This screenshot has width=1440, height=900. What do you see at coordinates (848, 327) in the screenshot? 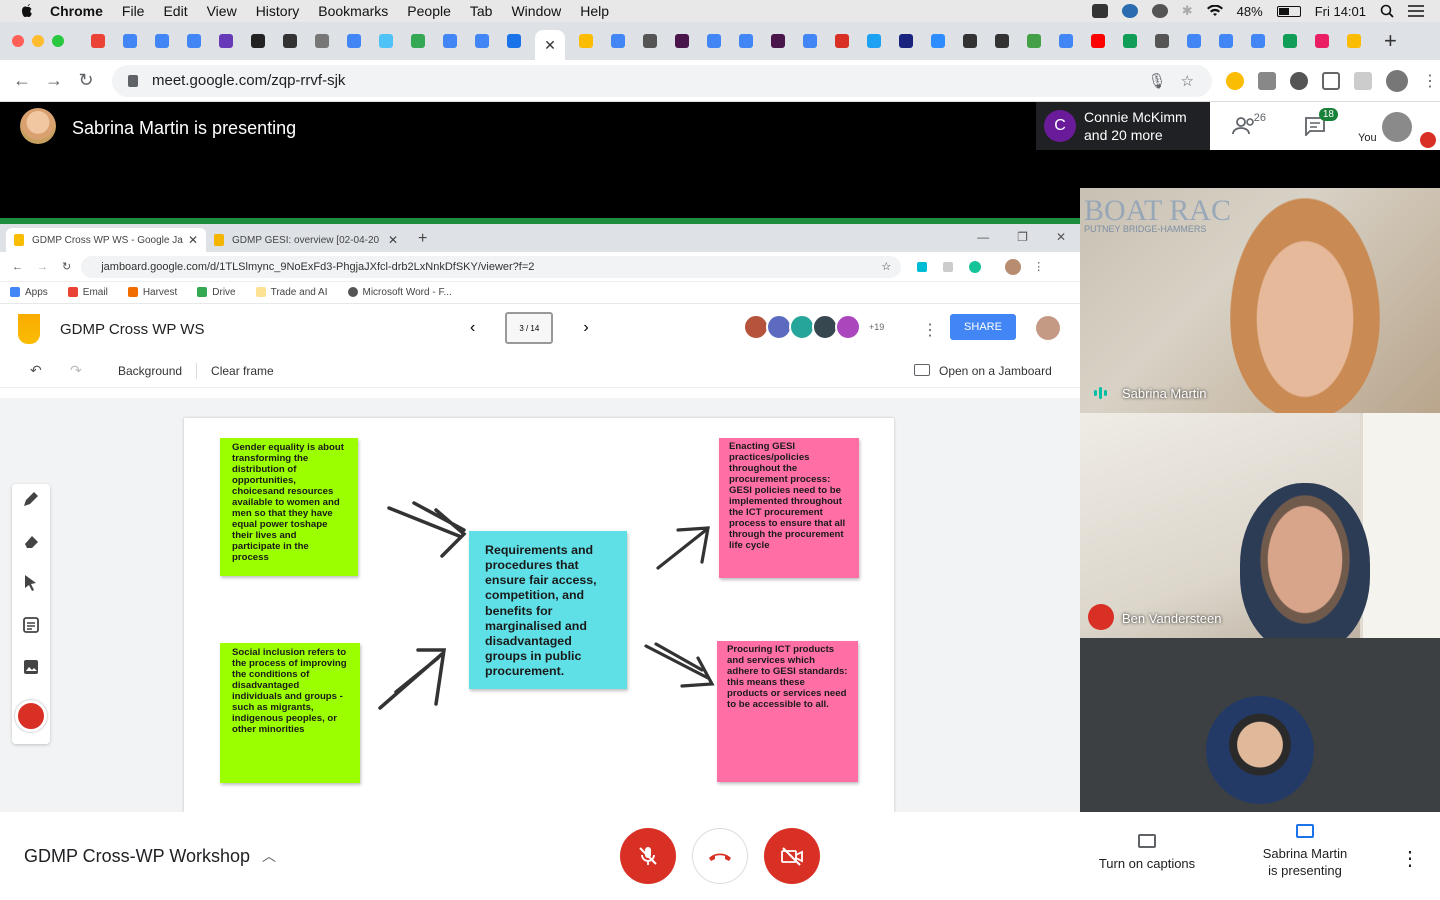
I see `collaborator-avatar` at bounding box center [848, 327].